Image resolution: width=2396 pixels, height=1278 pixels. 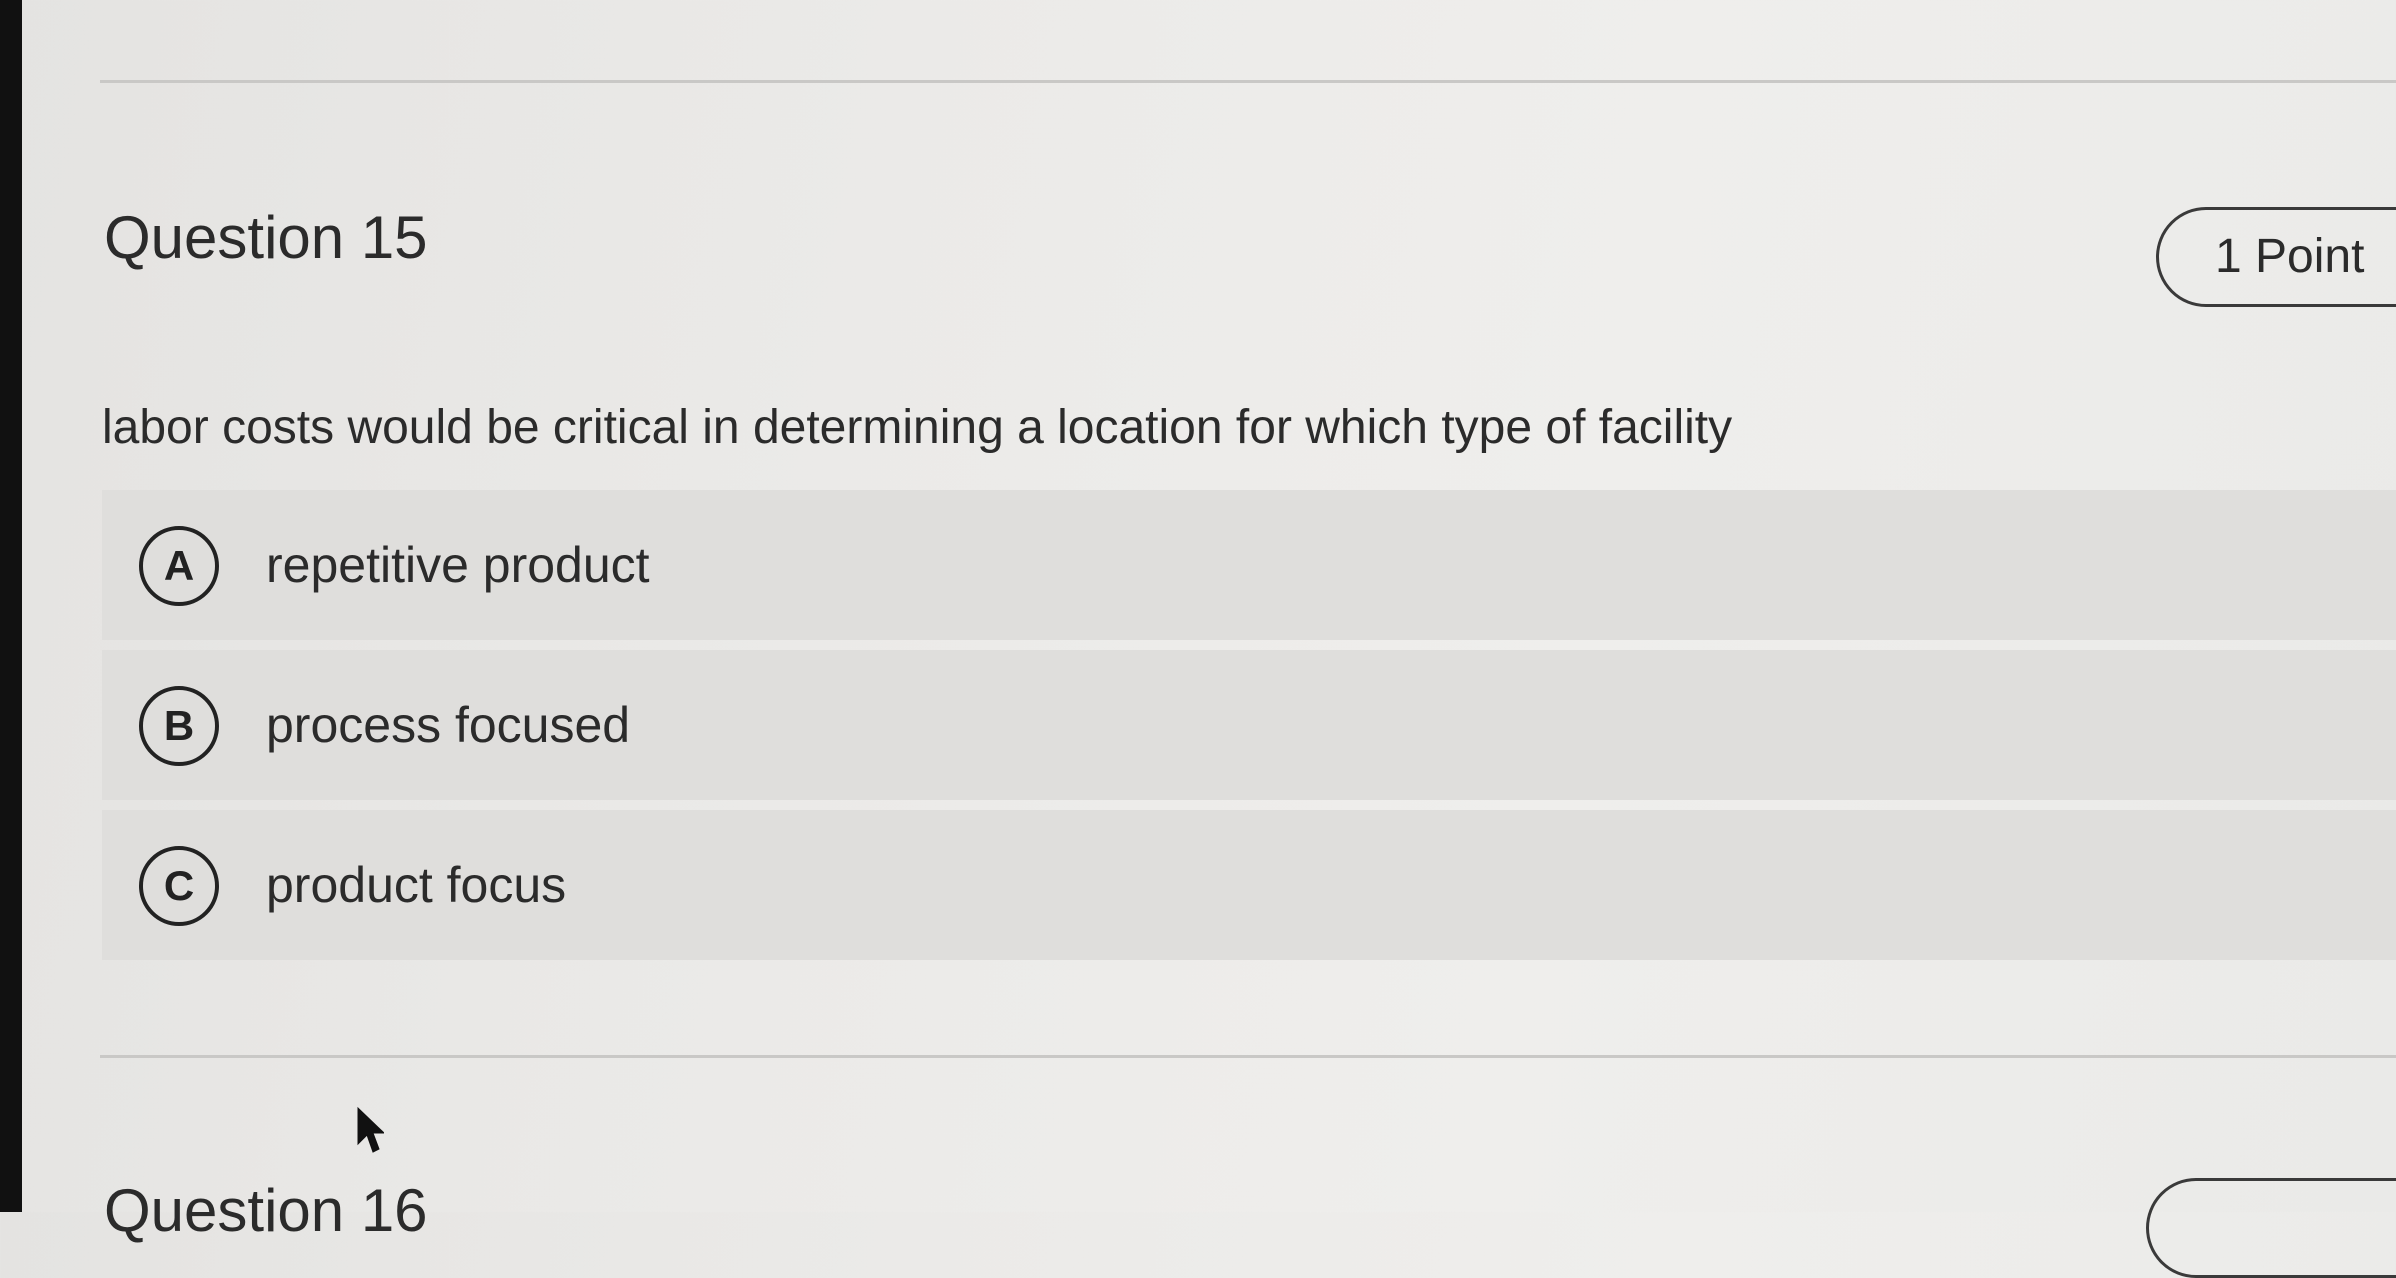 What do you see at coordinates (2271, 1228) in the screenshot?
I see `next-points-badge` at bounding box center [2271, 1228].